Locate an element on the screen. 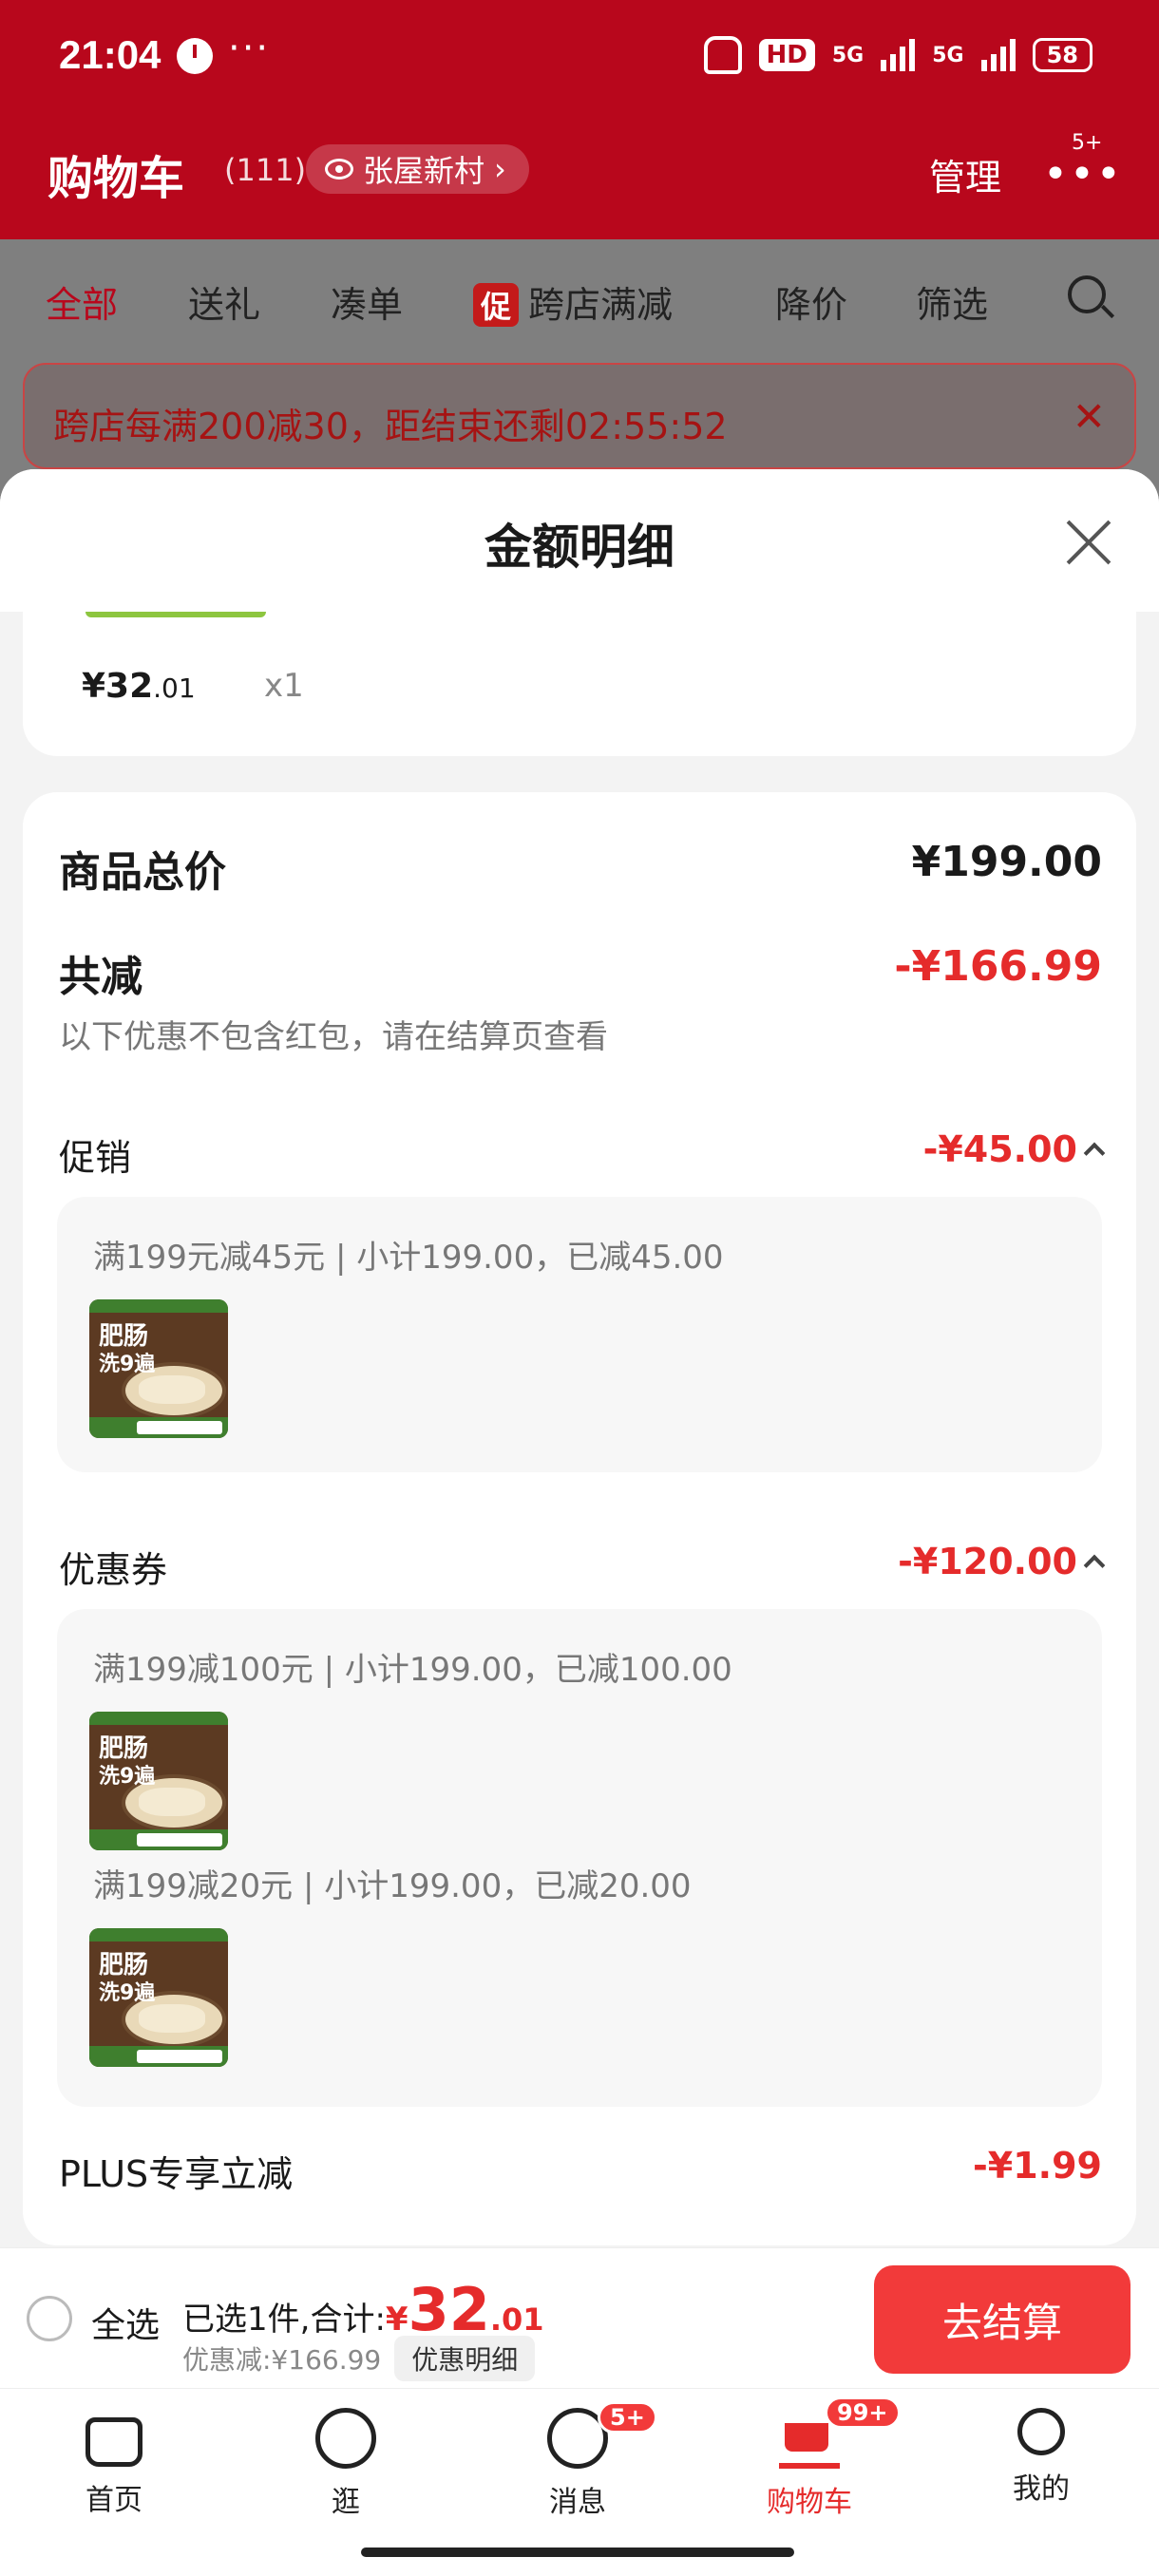 Image resolution: width=1159 pixels, height=2576 pixels. clock-icon is located at coordinates (195, 56).